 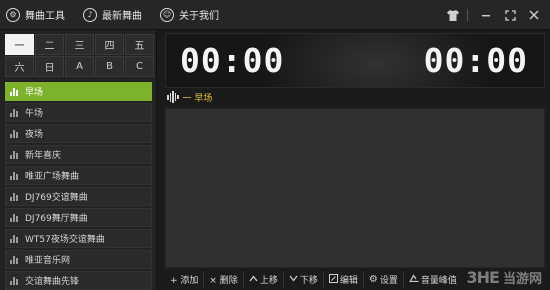 I want to click on info-icon: ☺, so click(x=167, y=14).